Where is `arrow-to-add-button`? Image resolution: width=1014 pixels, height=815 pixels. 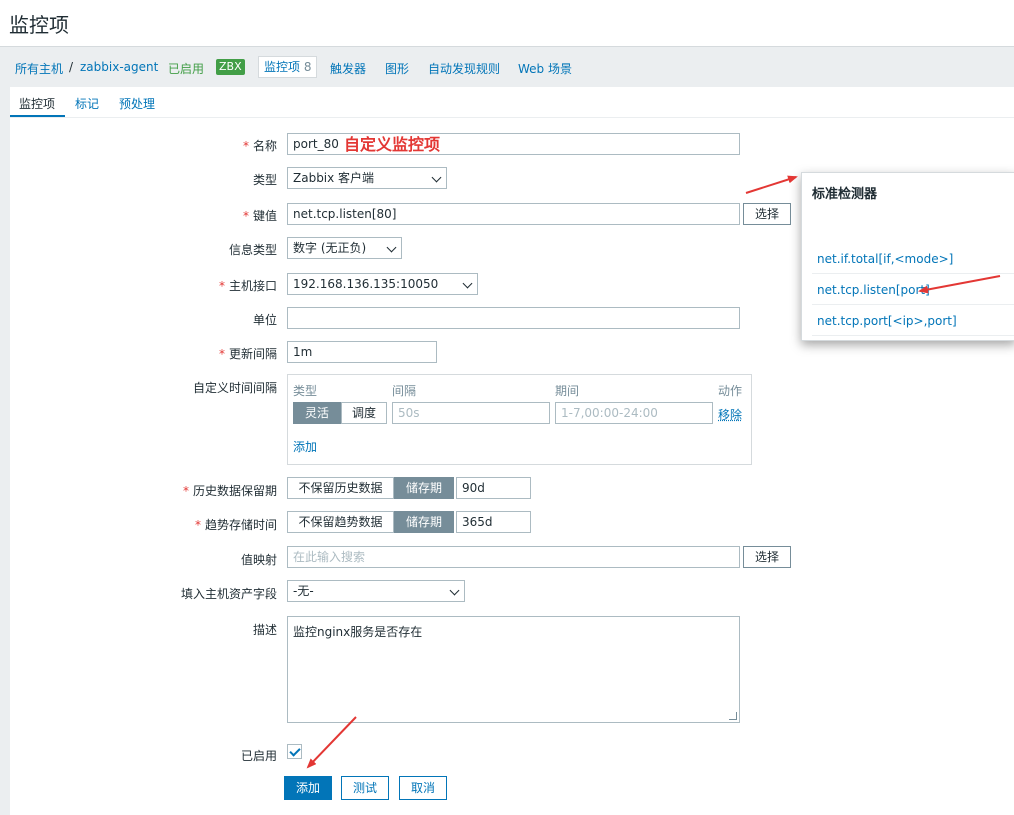 arrow-to-add-button is located at coordinates (331, 742).